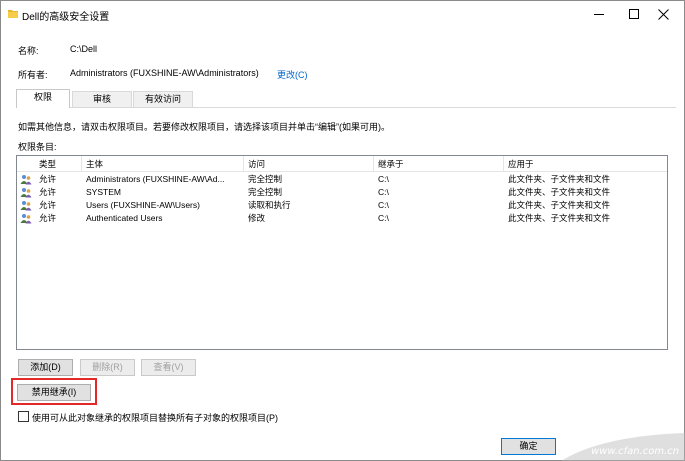 The image size is (685, 461). I want to click on change-owner-link: 更改(C), so click(292, 74).